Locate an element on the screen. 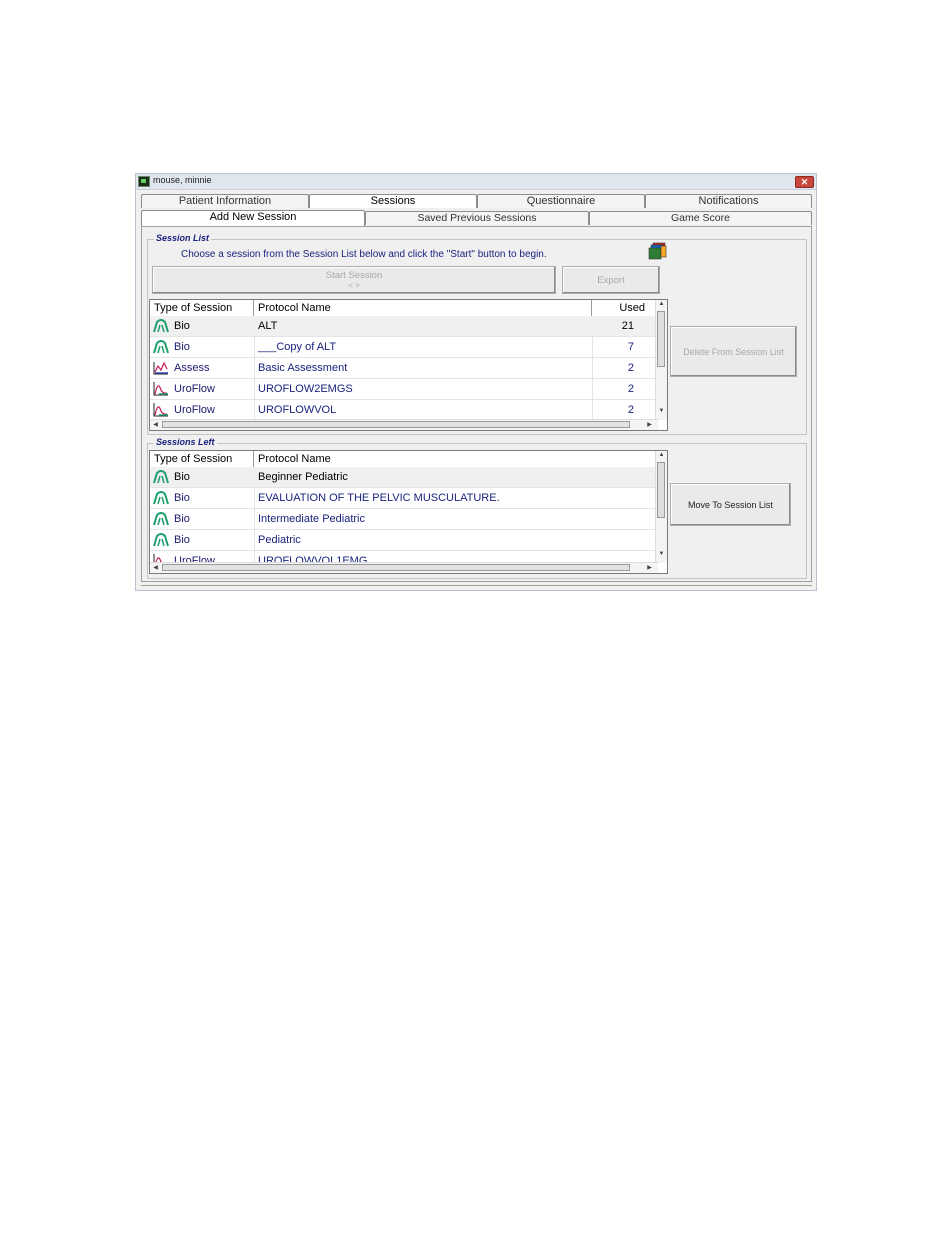 The width and height of the screenshot is (950, 1260). status-strip is located at coordinates (476, 586).